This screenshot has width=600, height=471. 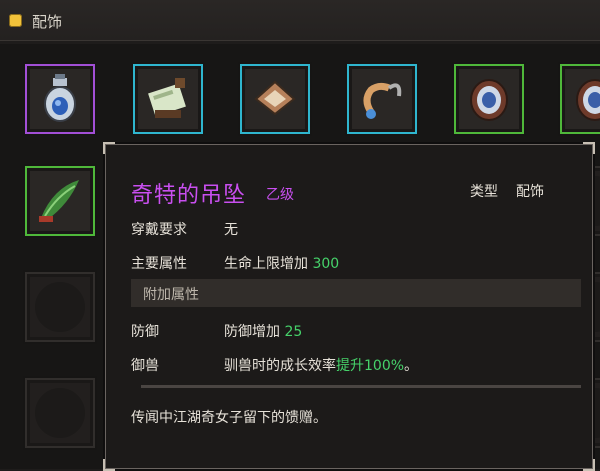 I want to click on item-name: 奇特的吊坠, so click(x=189, y=195).